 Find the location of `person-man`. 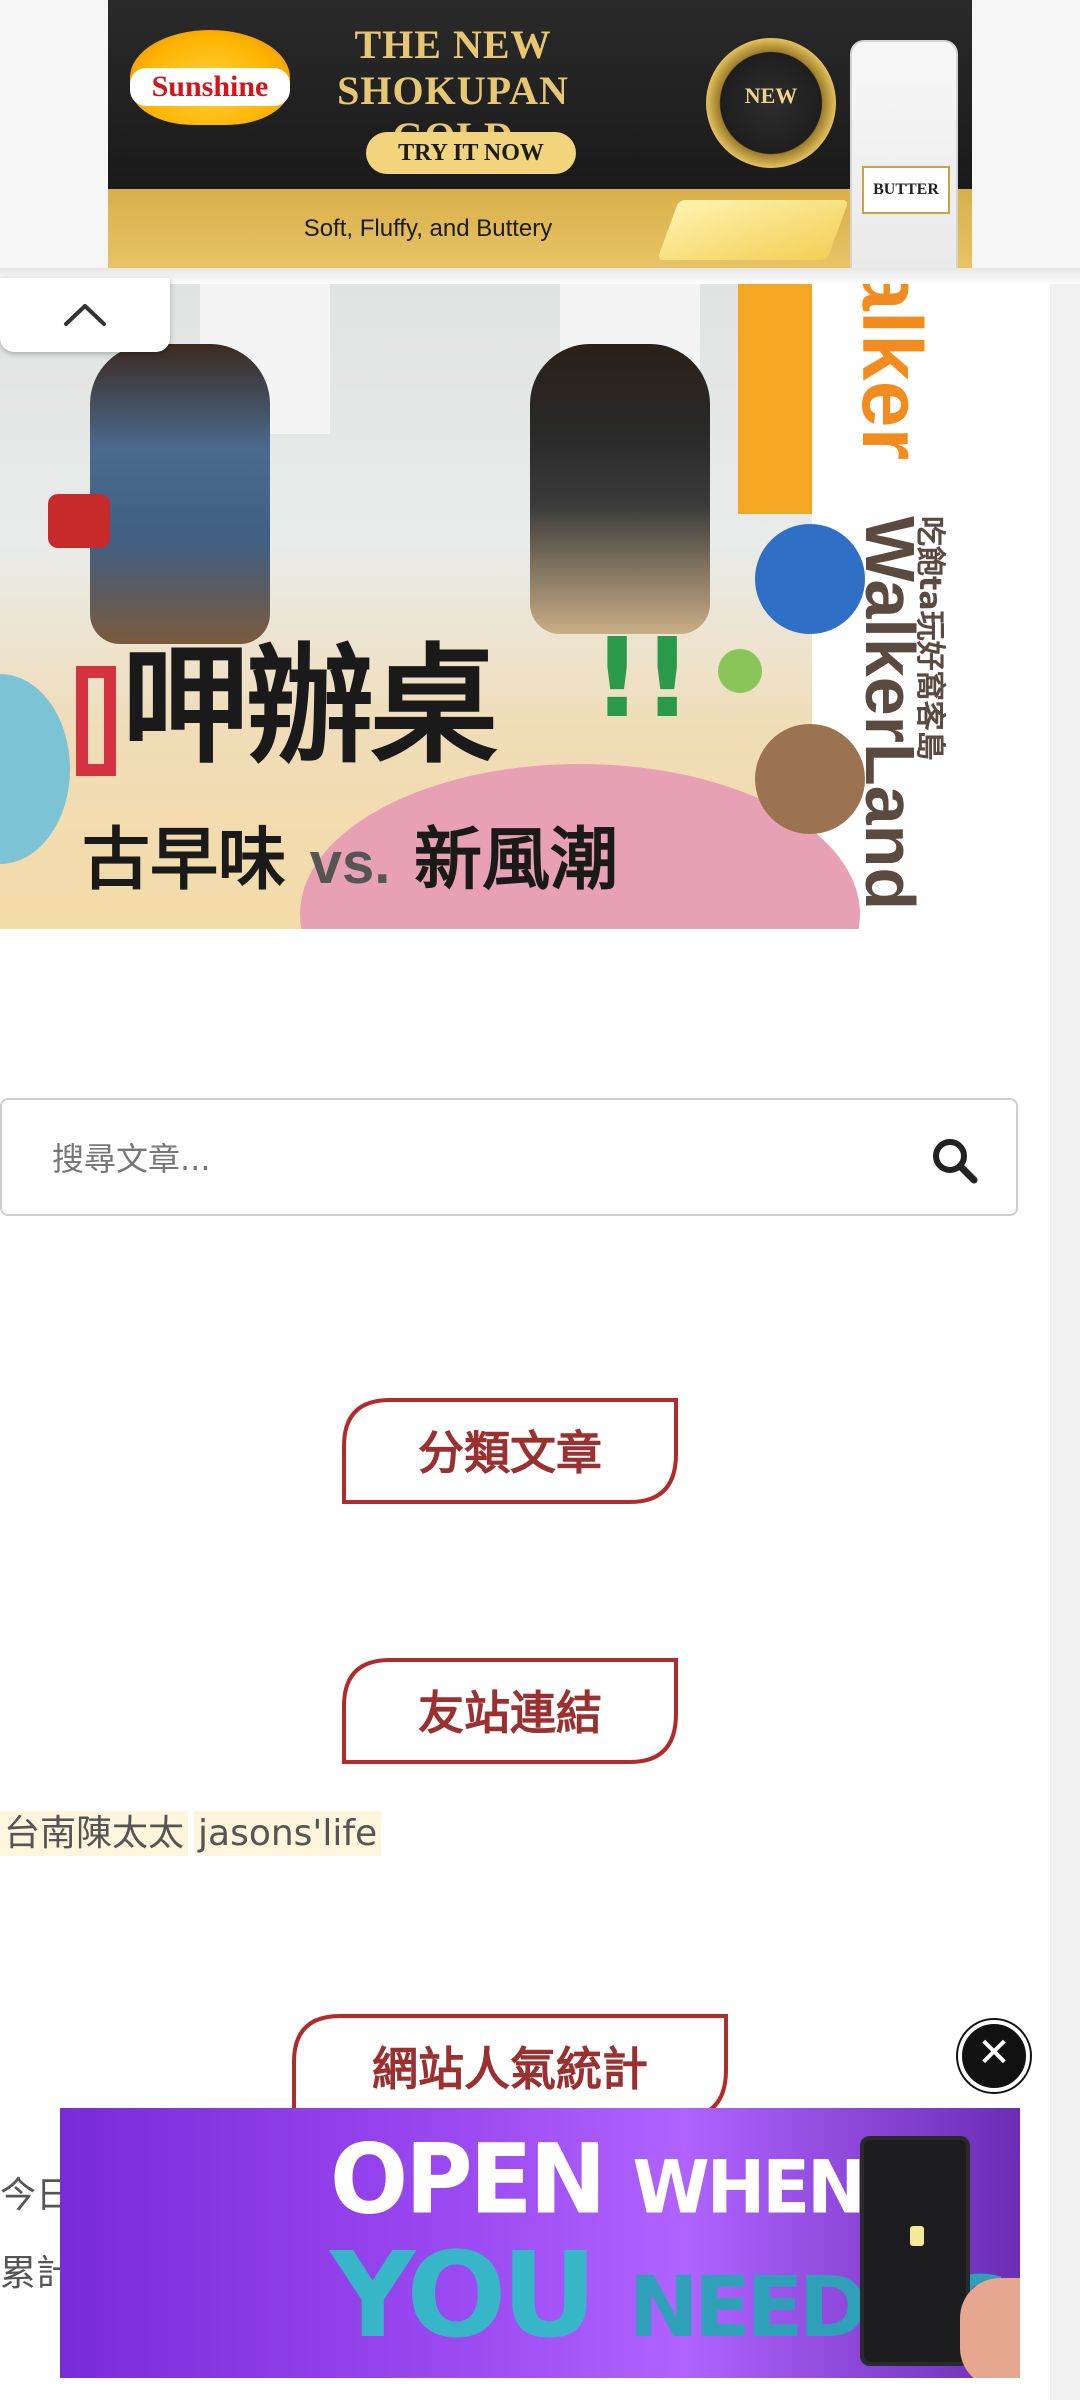

person-man is located at coordinates (620, 489).